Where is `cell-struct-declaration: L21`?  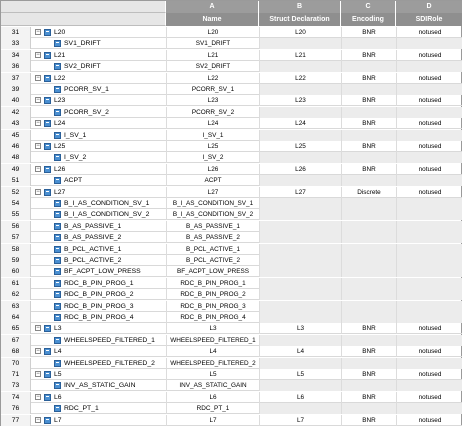
cell-struct-declaration: L21 is located at coordinates (300, 55).